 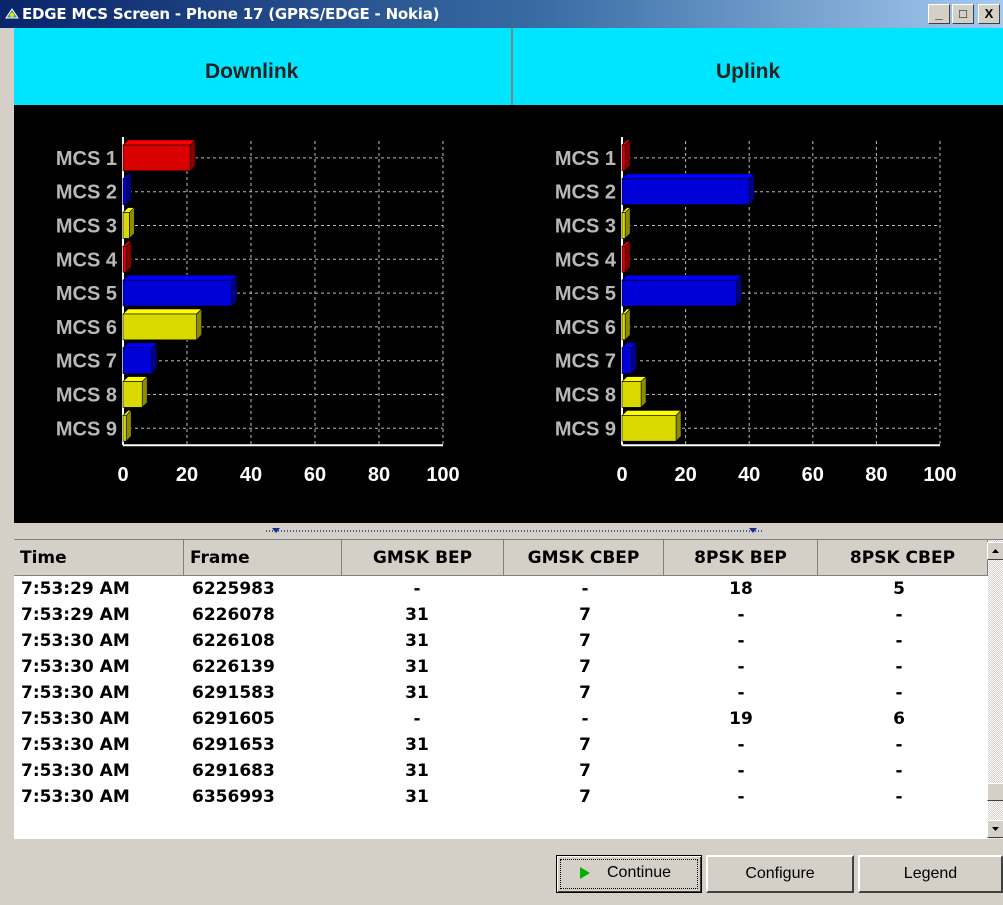 What do you see at coordinates (586, 260) in the screenshot?
I see `category-label: MCS 4` at bounding box center [586, 260].